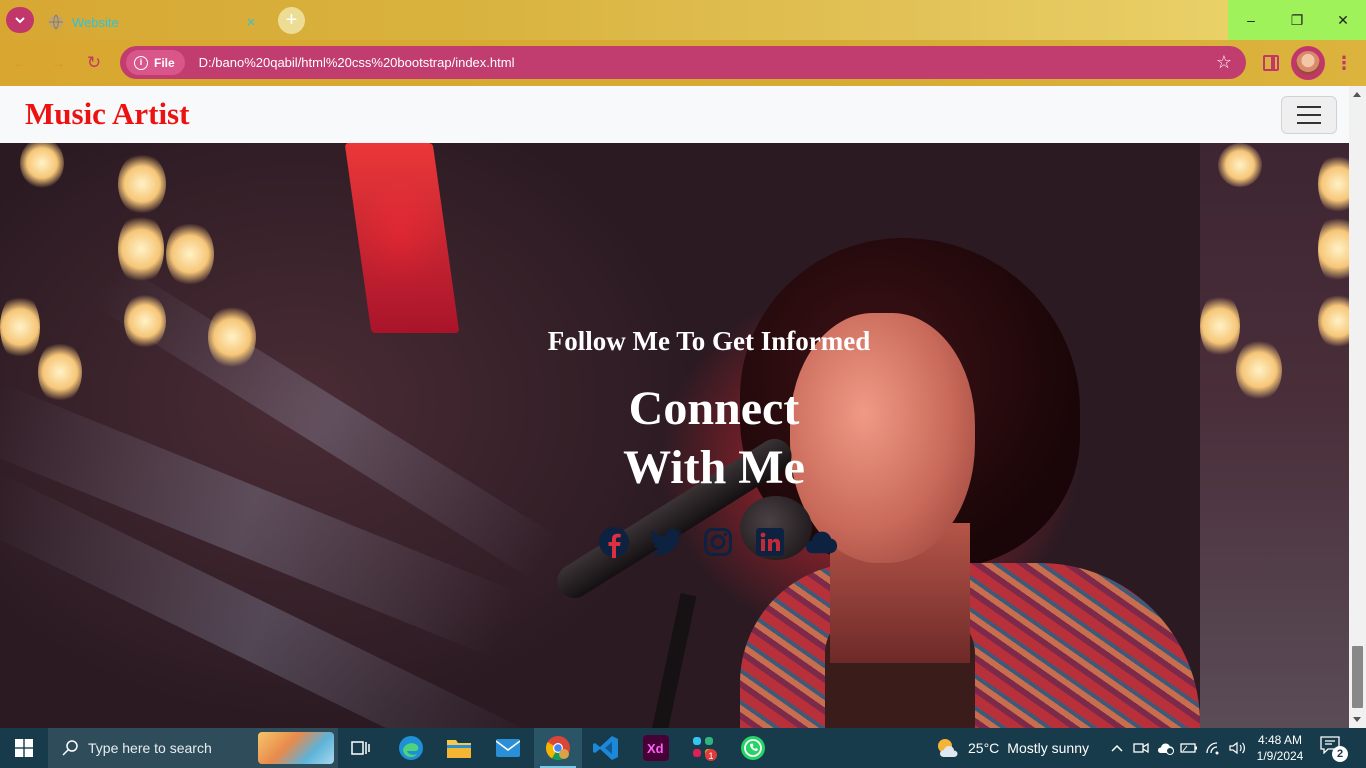 This screenshot has height=768, width=1366. I want to click on taskbar-edge, so click(411, 748).